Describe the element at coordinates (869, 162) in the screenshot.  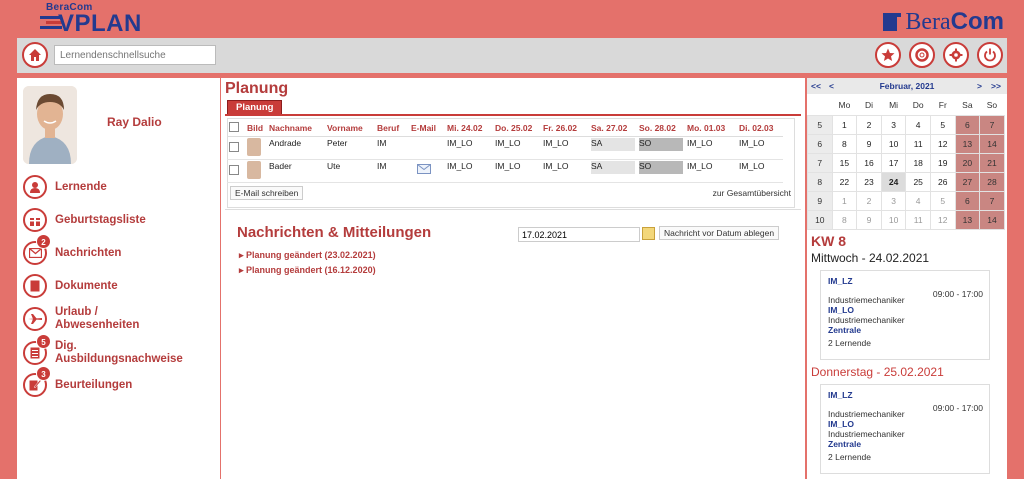
I see `calendar-day: 16` at that location.